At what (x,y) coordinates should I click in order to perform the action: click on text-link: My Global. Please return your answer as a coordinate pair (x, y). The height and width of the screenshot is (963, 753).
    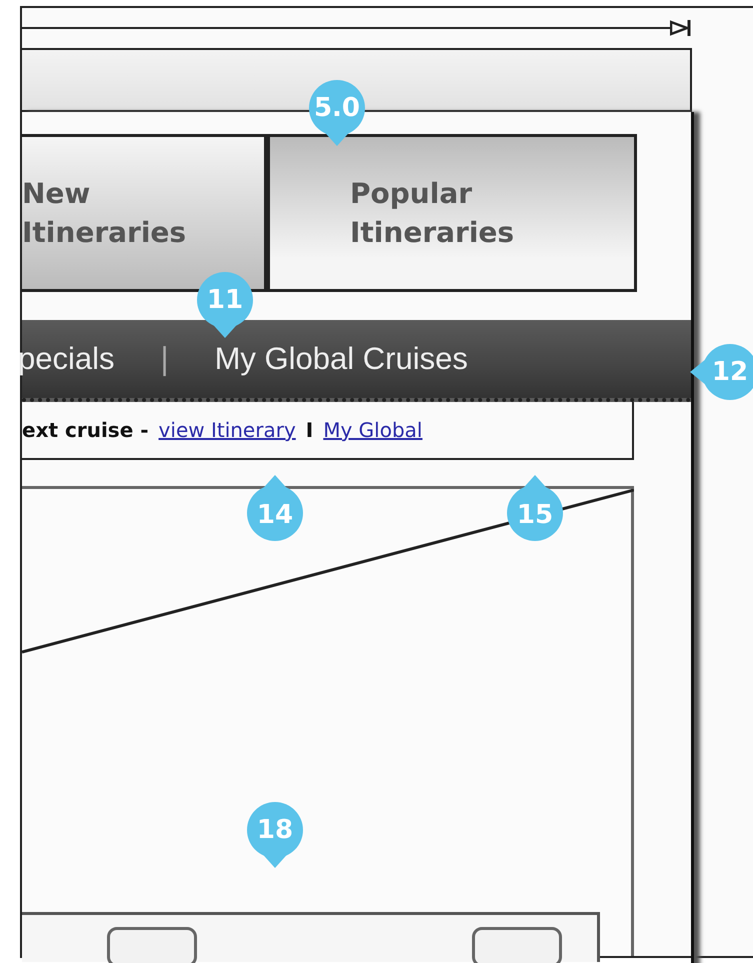
    Looking at the image, I should click on (372, 430).